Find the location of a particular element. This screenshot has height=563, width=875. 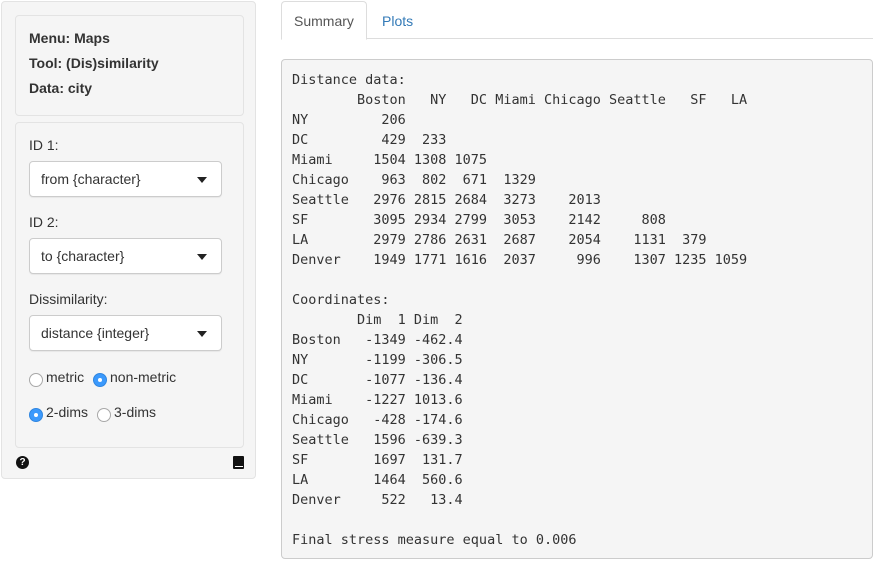

radio-non-metric-label: non-metric is located at coordinates (143, 377).